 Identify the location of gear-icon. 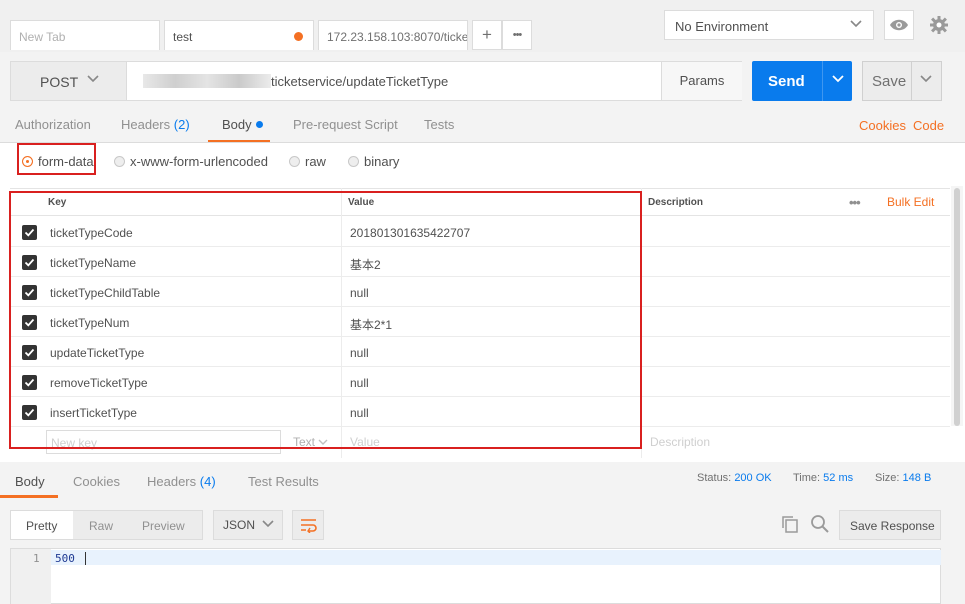
(939, 25).